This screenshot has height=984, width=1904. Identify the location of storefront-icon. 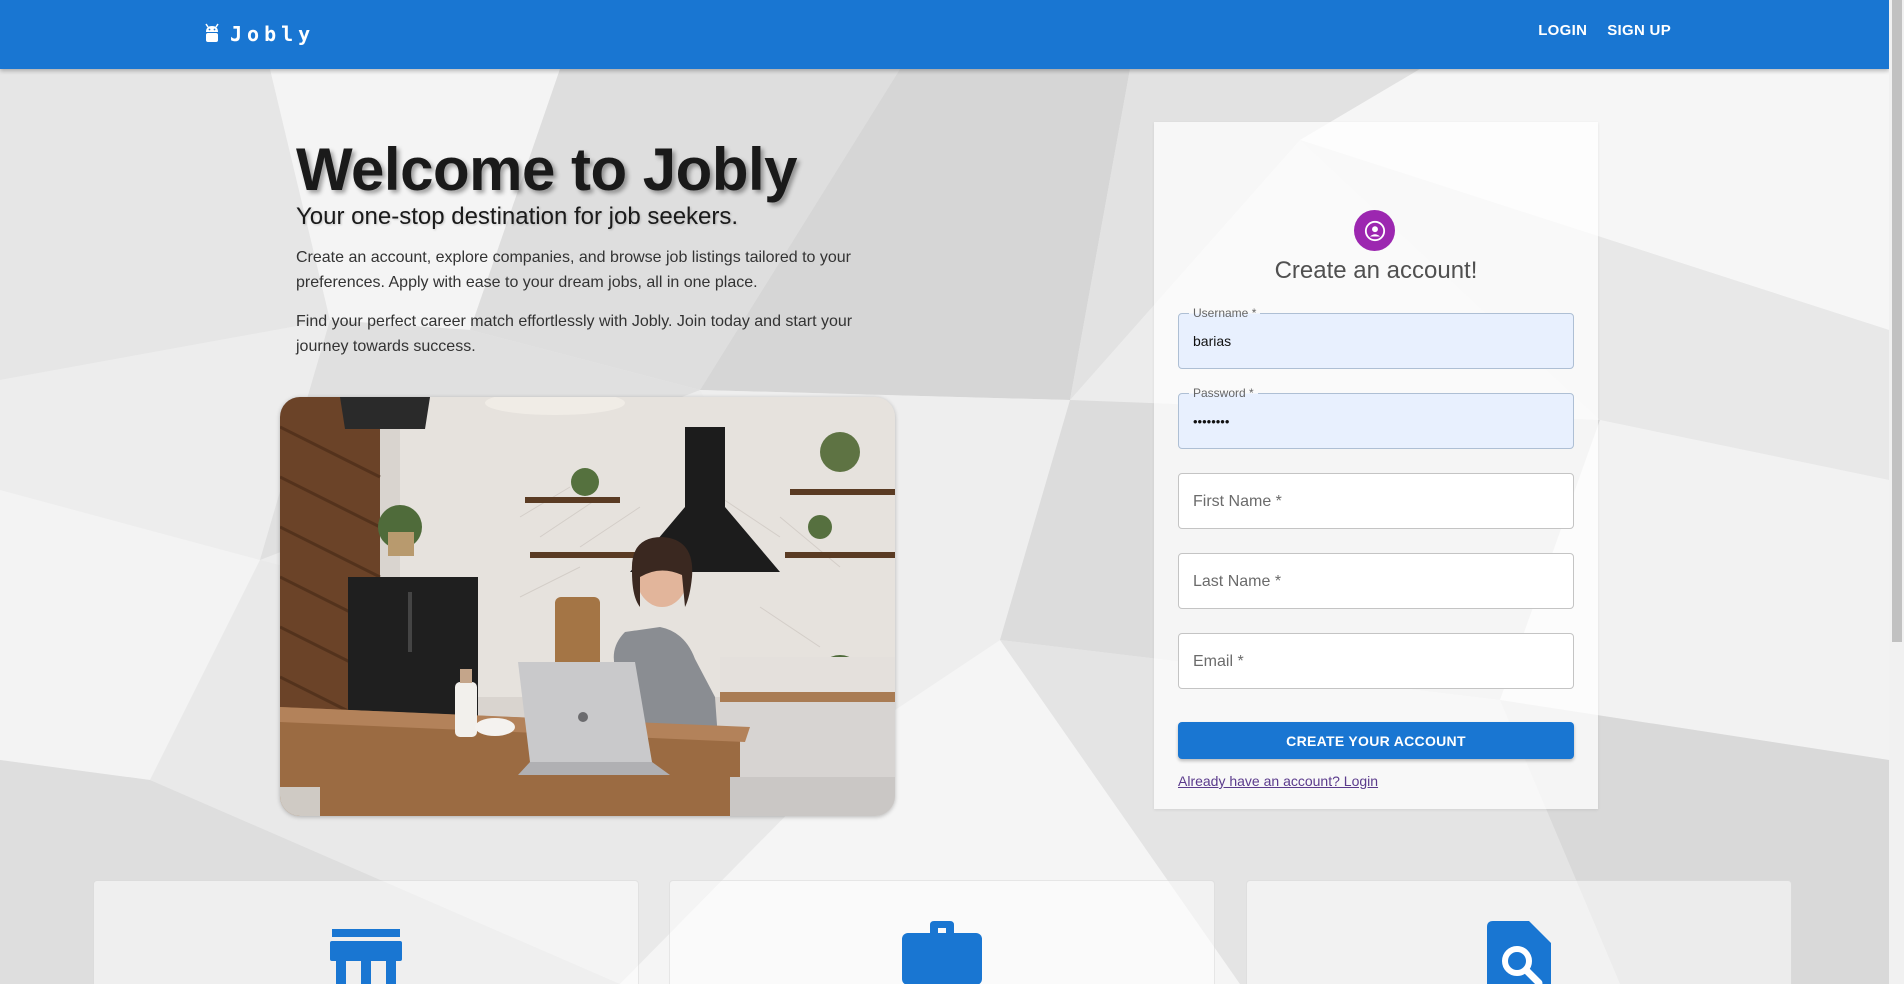
(366, 956).